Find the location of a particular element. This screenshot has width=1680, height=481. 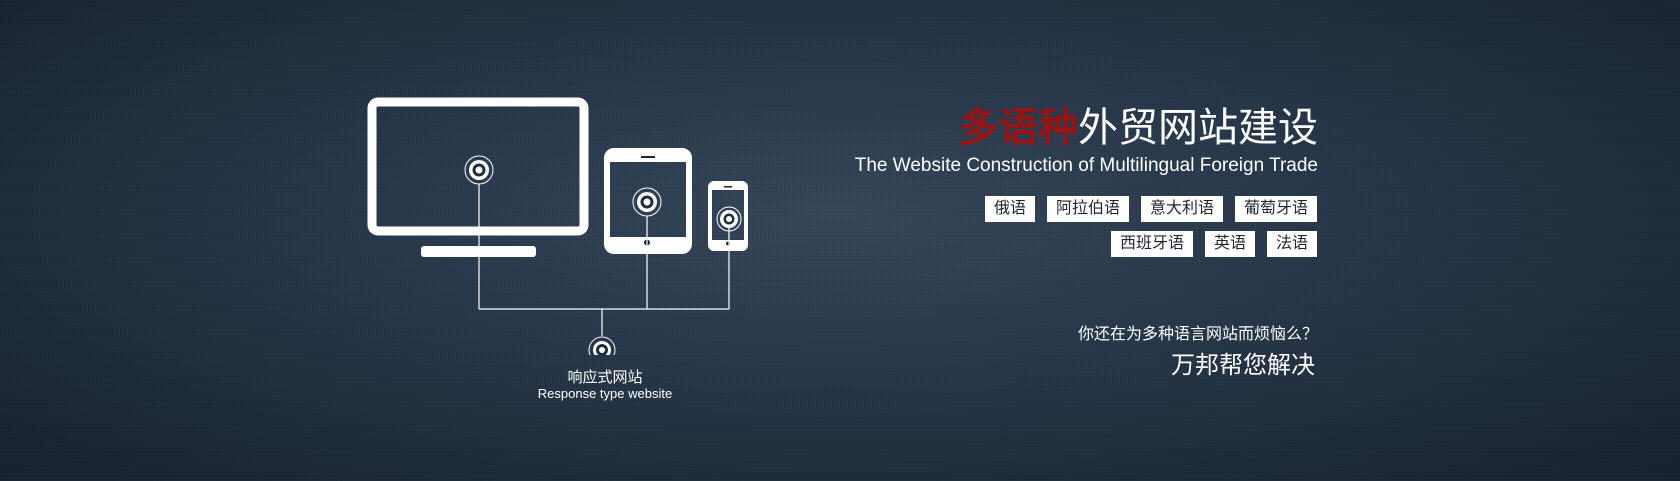

language-tag-english: 英语 is located at coordinates (1229, 244).